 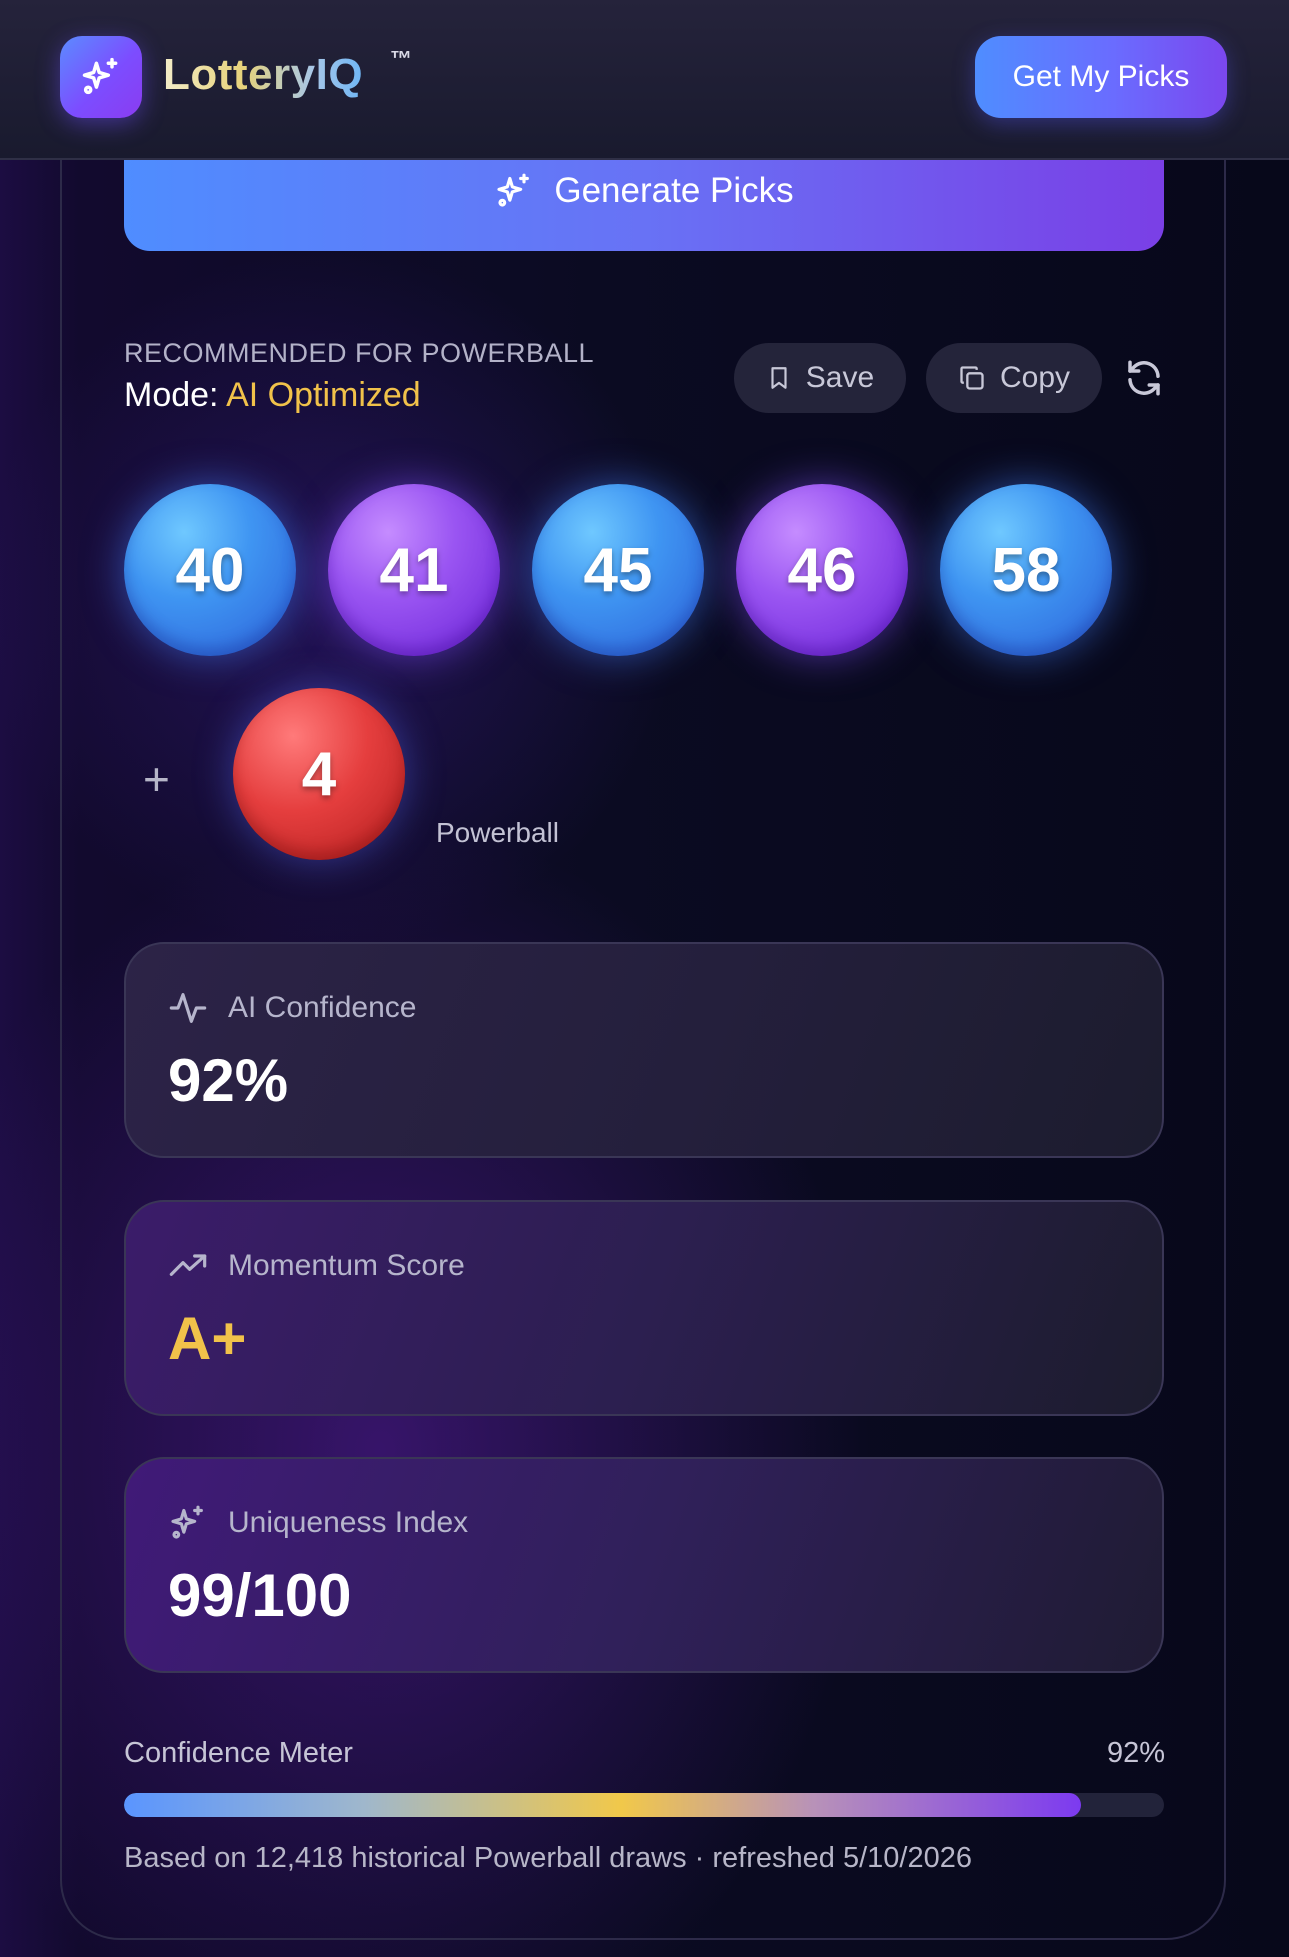 I want to click on powerball-ball: 4, so click(x=319, y=774).